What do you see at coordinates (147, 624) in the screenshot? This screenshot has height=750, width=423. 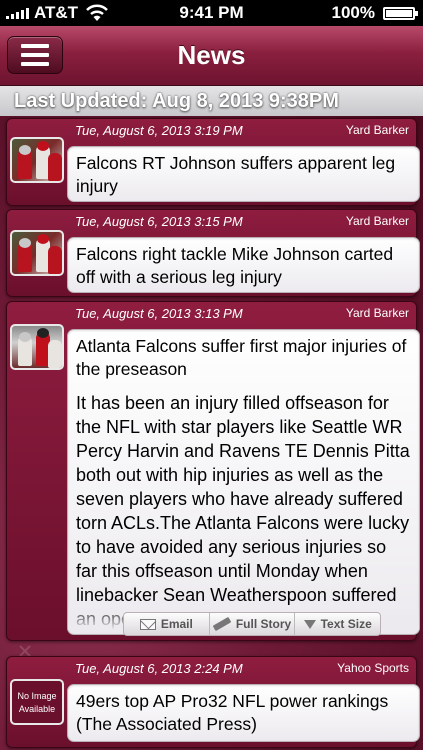 I see `email-icon` at bounding box center [147, 624].